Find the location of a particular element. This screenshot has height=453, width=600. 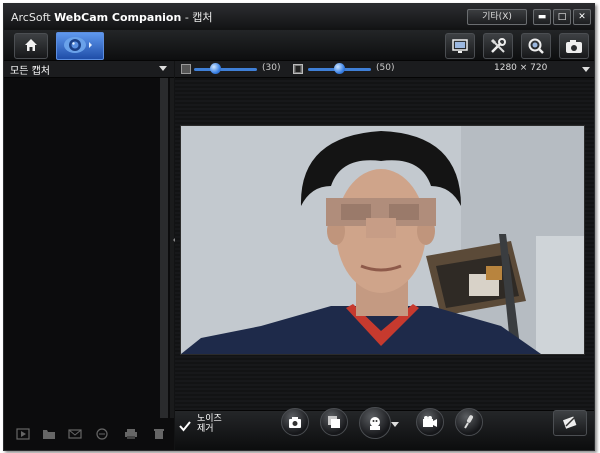

minimize-button: ▬ is located at coordinates (542, 17).